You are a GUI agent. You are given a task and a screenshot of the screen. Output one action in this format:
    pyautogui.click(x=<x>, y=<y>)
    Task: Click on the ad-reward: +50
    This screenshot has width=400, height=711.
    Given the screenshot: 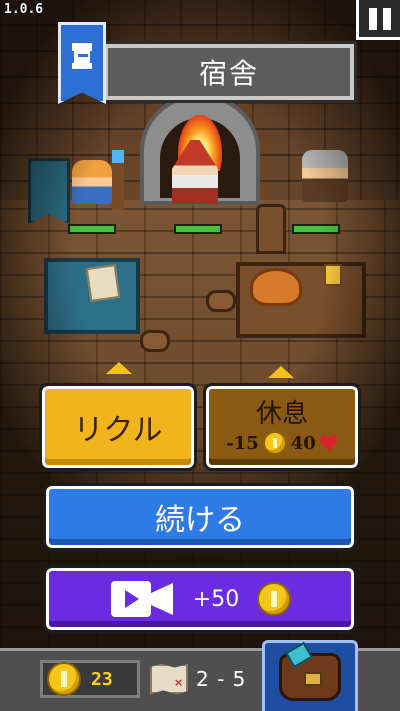 What is the action you would take?
    pyautogui.click(x=216, y=599)
    